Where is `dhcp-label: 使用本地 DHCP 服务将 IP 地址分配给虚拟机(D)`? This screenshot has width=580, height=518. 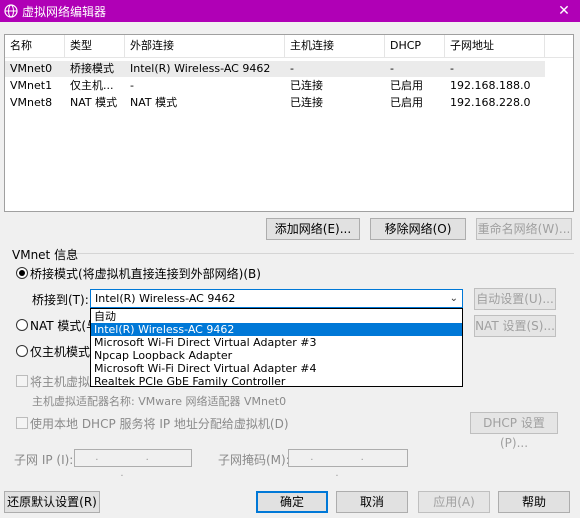 dhcp-label: 使用本地 DHCP 服务将 IP 地址分配给虚拟机(D) is located at coordinates (159, 423).